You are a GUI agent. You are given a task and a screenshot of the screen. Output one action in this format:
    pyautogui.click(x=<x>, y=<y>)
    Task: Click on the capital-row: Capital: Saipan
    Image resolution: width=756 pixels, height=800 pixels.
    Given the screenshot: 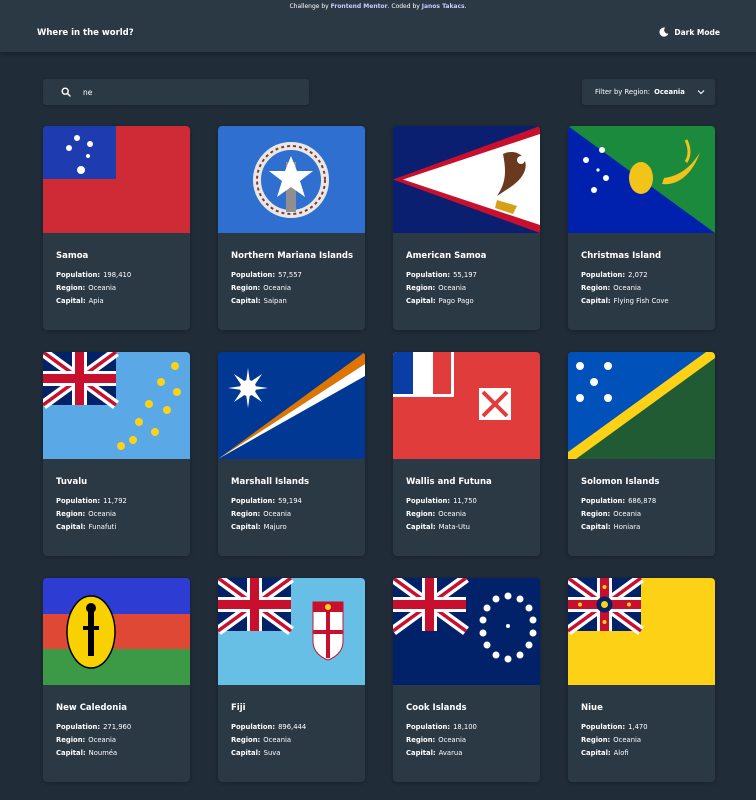 What is the action you would take?
    pyautogui.click(x=259, y=301)
    